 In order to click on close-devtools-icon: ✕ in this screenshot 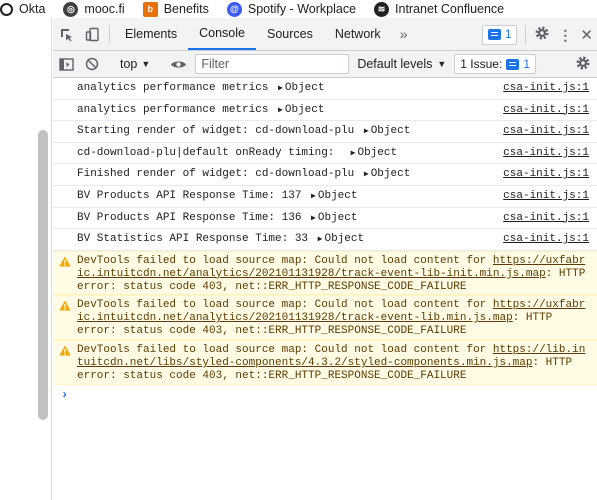, I will do `click(586, 35)`.